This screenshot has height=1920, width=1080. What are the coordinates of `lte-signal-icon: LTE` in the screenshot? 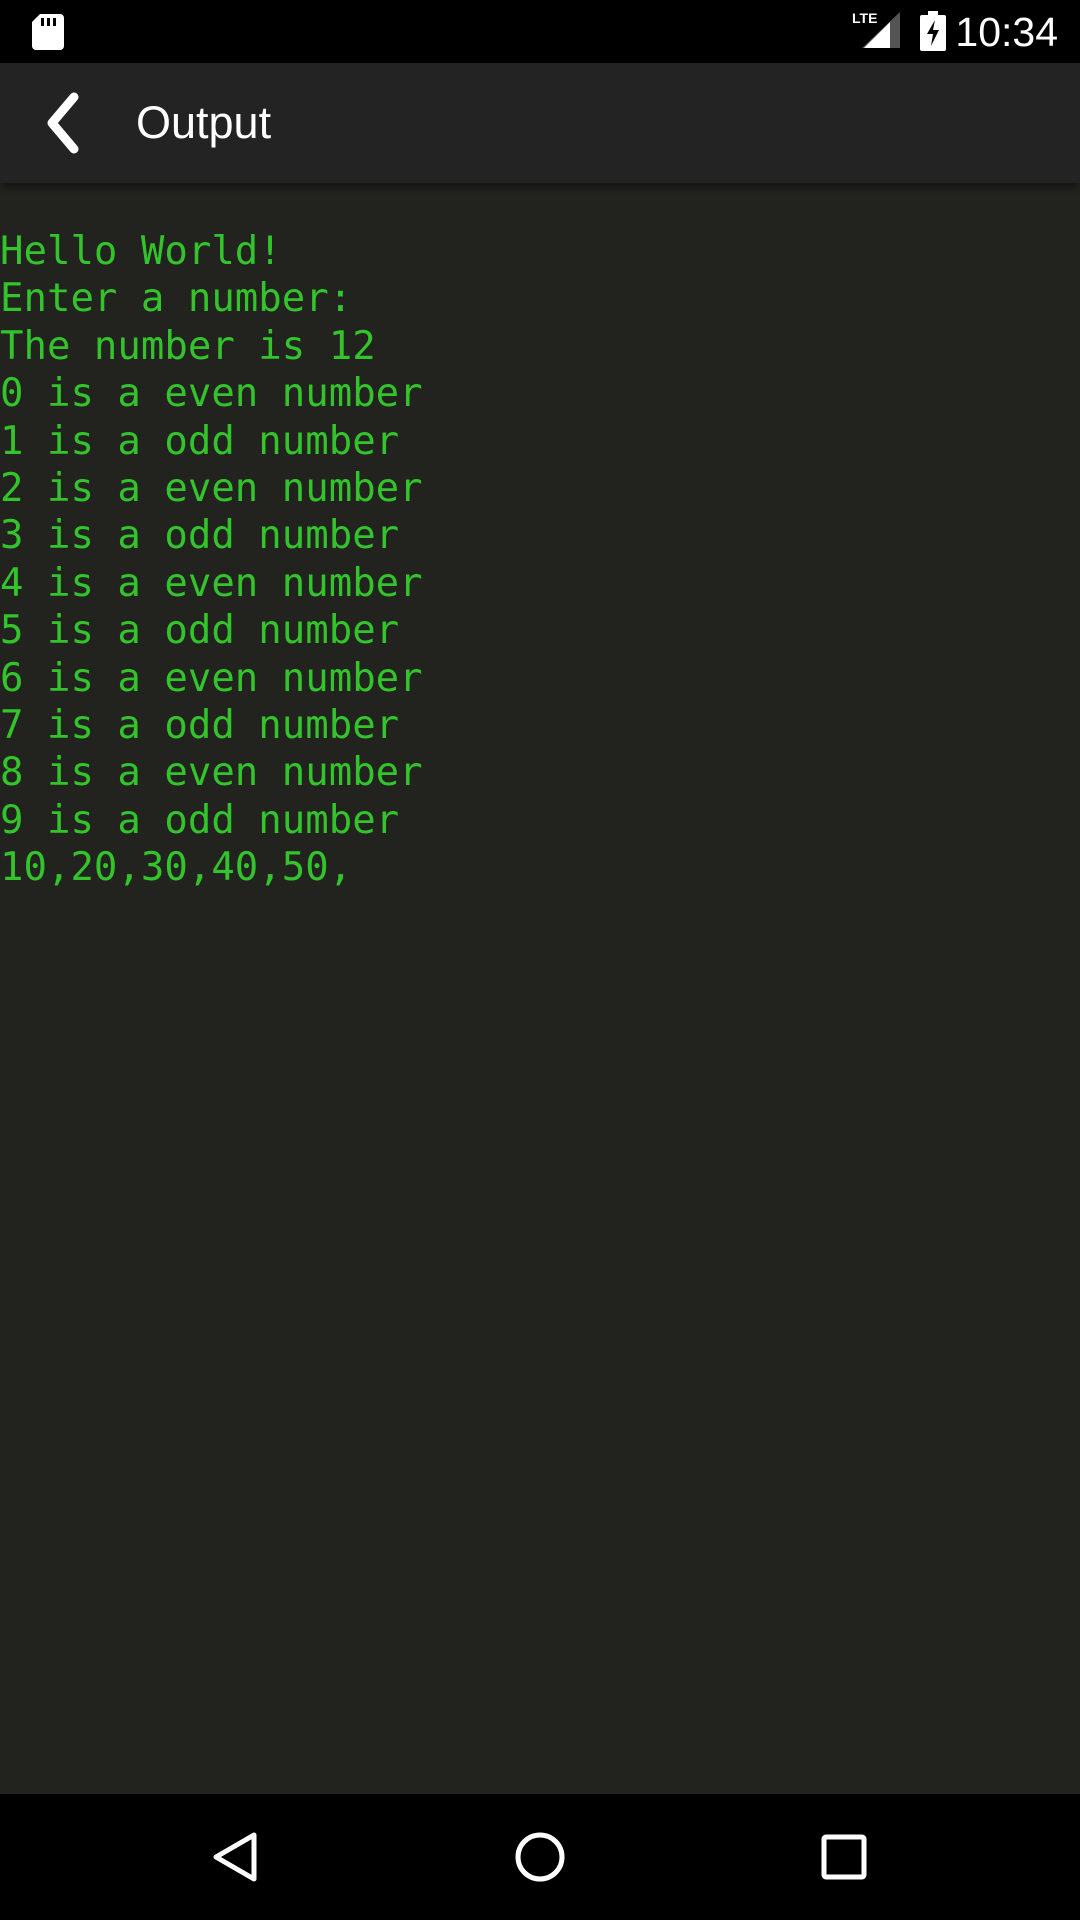 It's located at (876, 29).